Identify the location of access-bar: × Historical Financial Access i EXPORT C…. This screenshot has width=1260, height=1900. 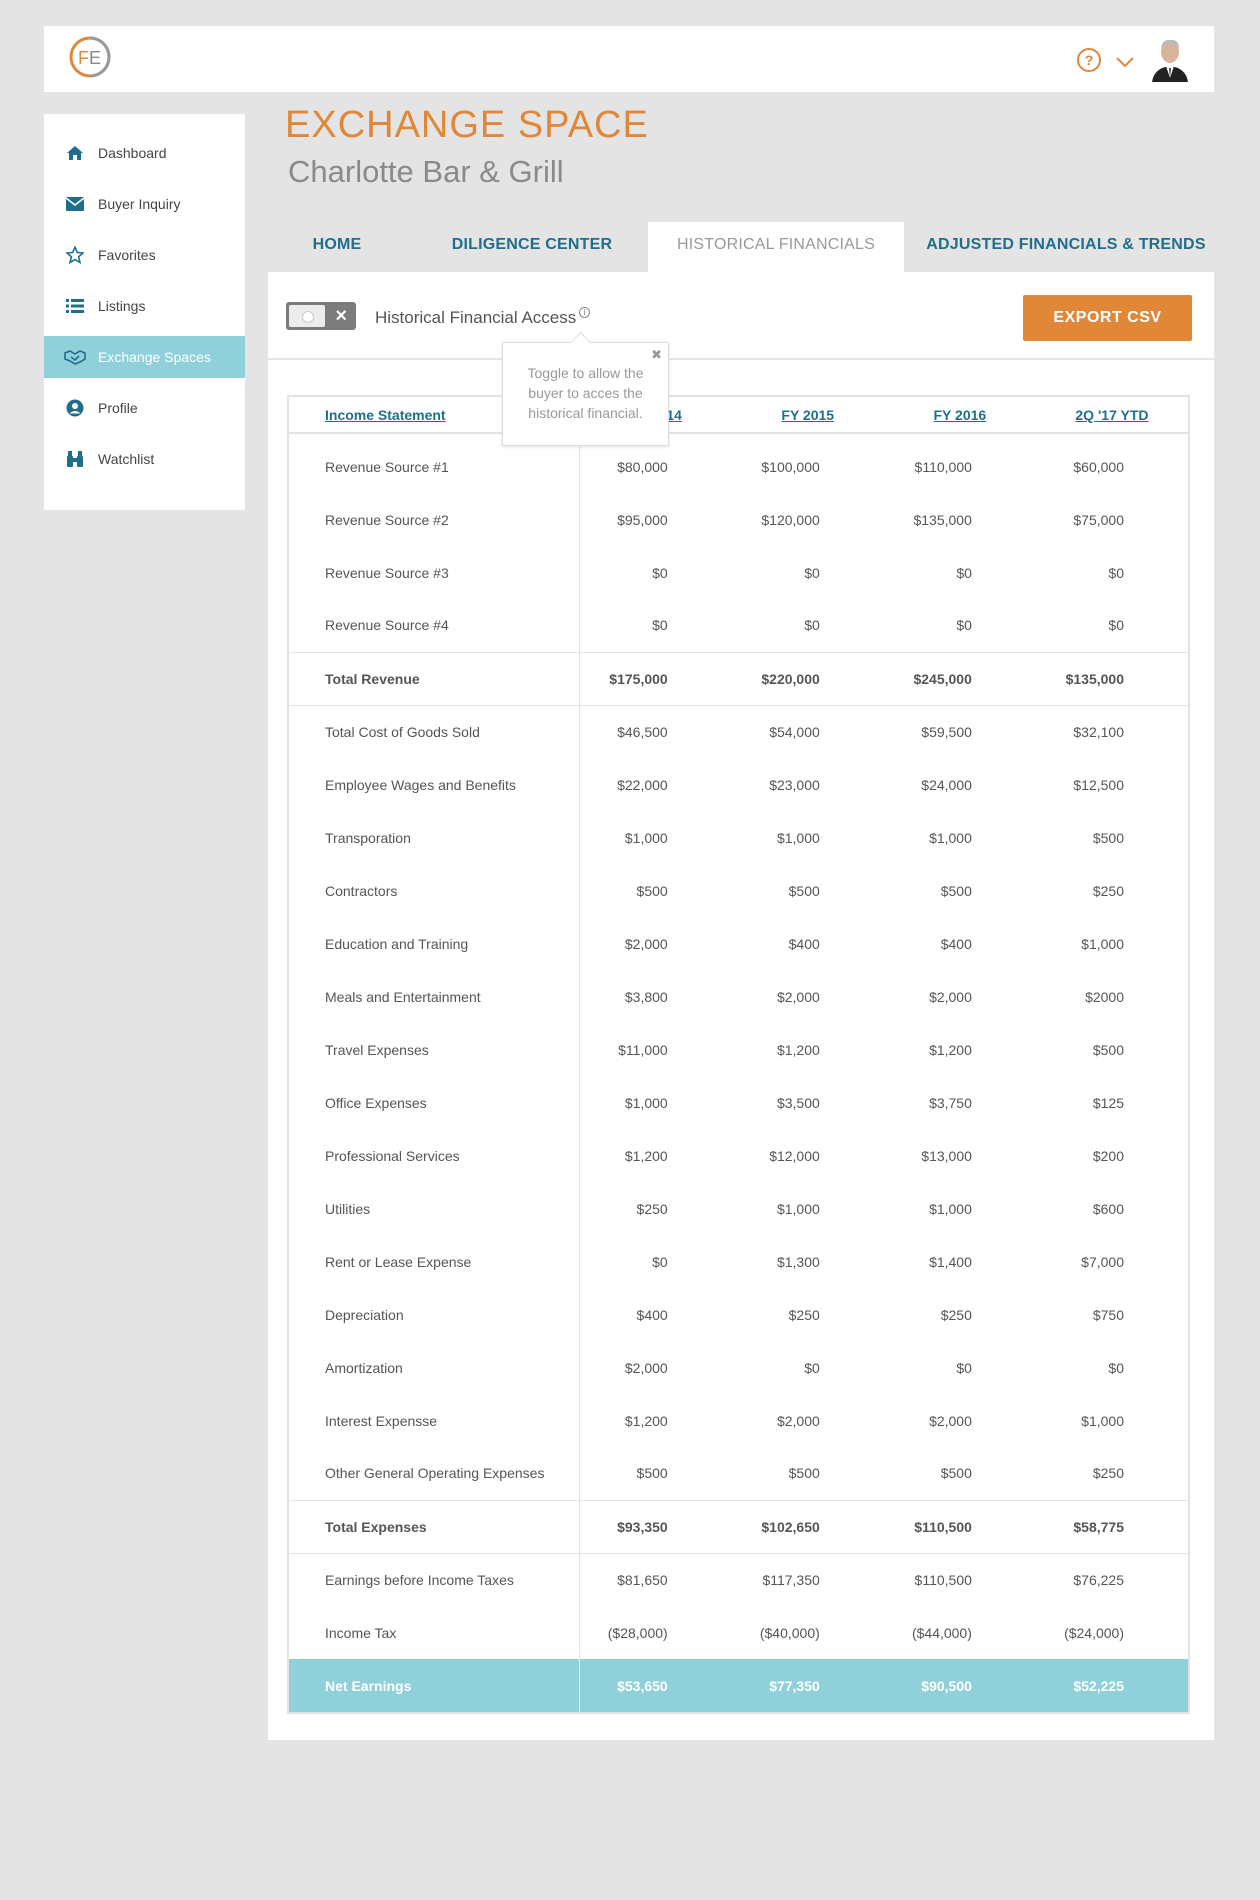
(741, 316).